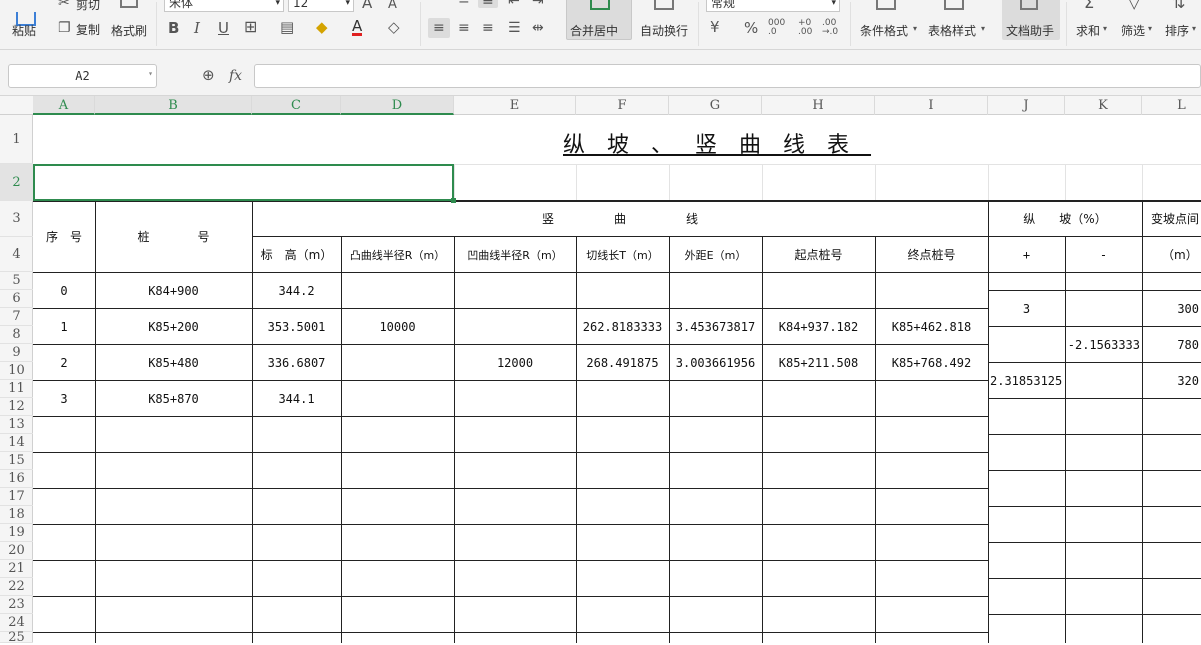 This screenshot has width=1201, height=645. What do you see at coordinates (1134, 5) in the screenshot?
I see `filter-icon: ▽` at bounding box center [1134, 5].